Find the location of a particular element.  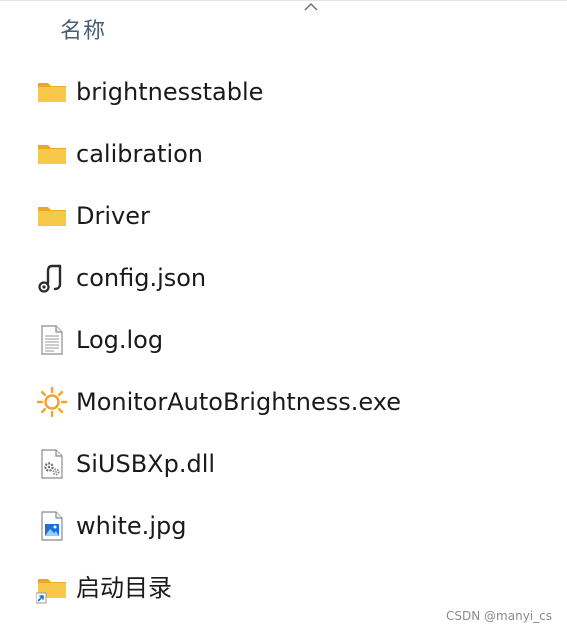

column-header-border is located at coordinates (283, 0).